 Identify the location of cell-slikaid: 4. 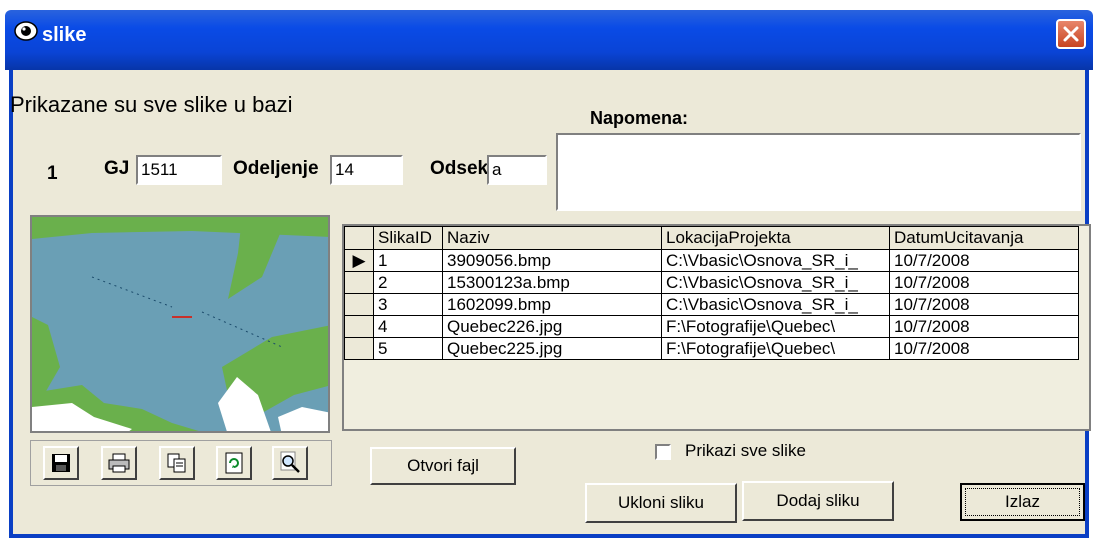
(408, 326).